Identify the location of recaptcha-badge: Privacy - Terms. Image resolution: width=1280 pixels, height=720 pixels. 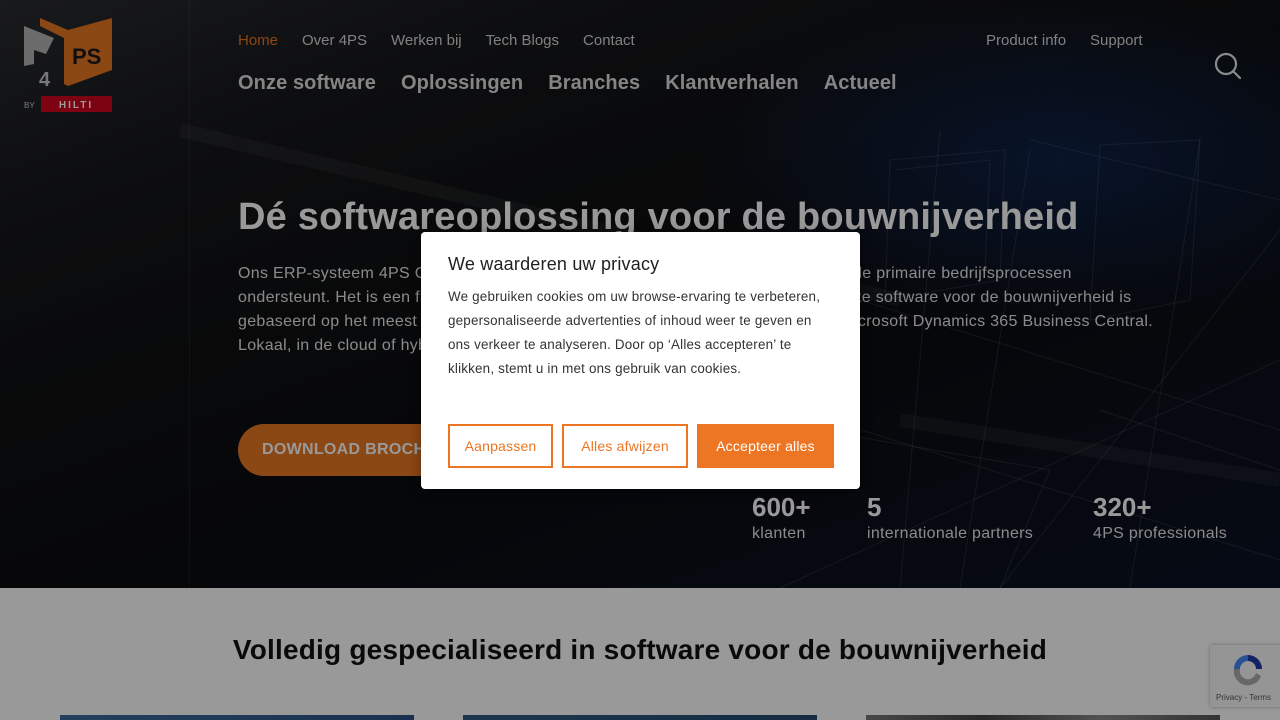
(1245, 676).